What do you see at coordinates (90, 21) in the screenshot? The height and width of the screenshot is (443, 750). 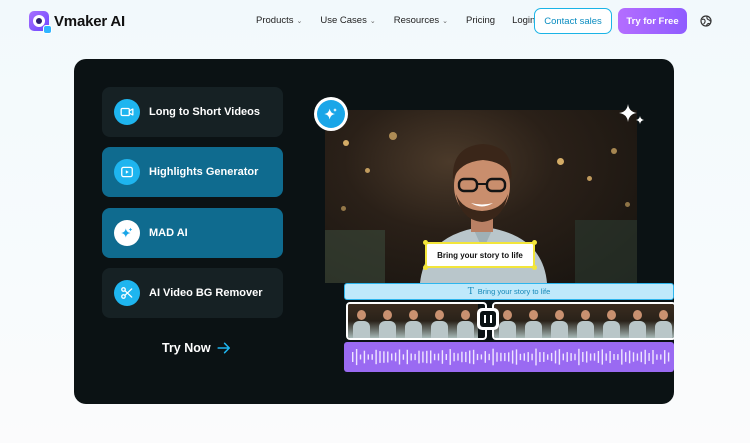 I see `brand-name: Vmaker AI` at bounding box center [90, 21].